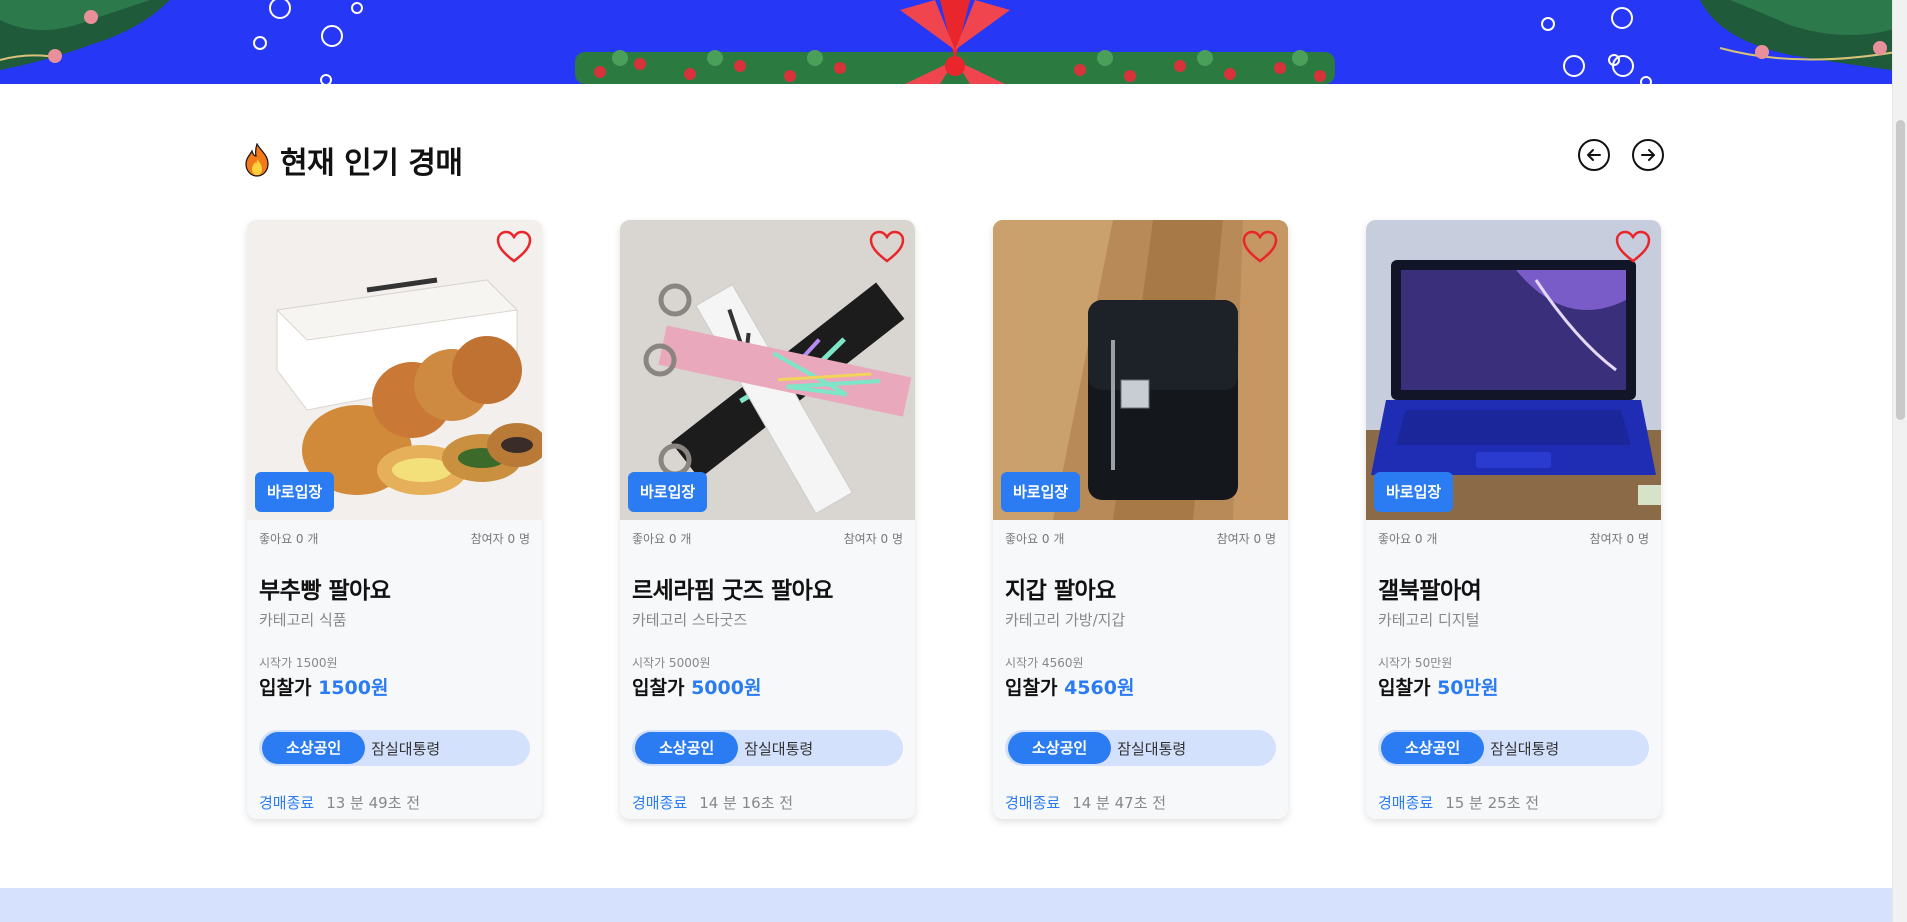 This screenshot has width=1907, height=922. I want to click on bid-amount: 1500원, so click(353, 688).